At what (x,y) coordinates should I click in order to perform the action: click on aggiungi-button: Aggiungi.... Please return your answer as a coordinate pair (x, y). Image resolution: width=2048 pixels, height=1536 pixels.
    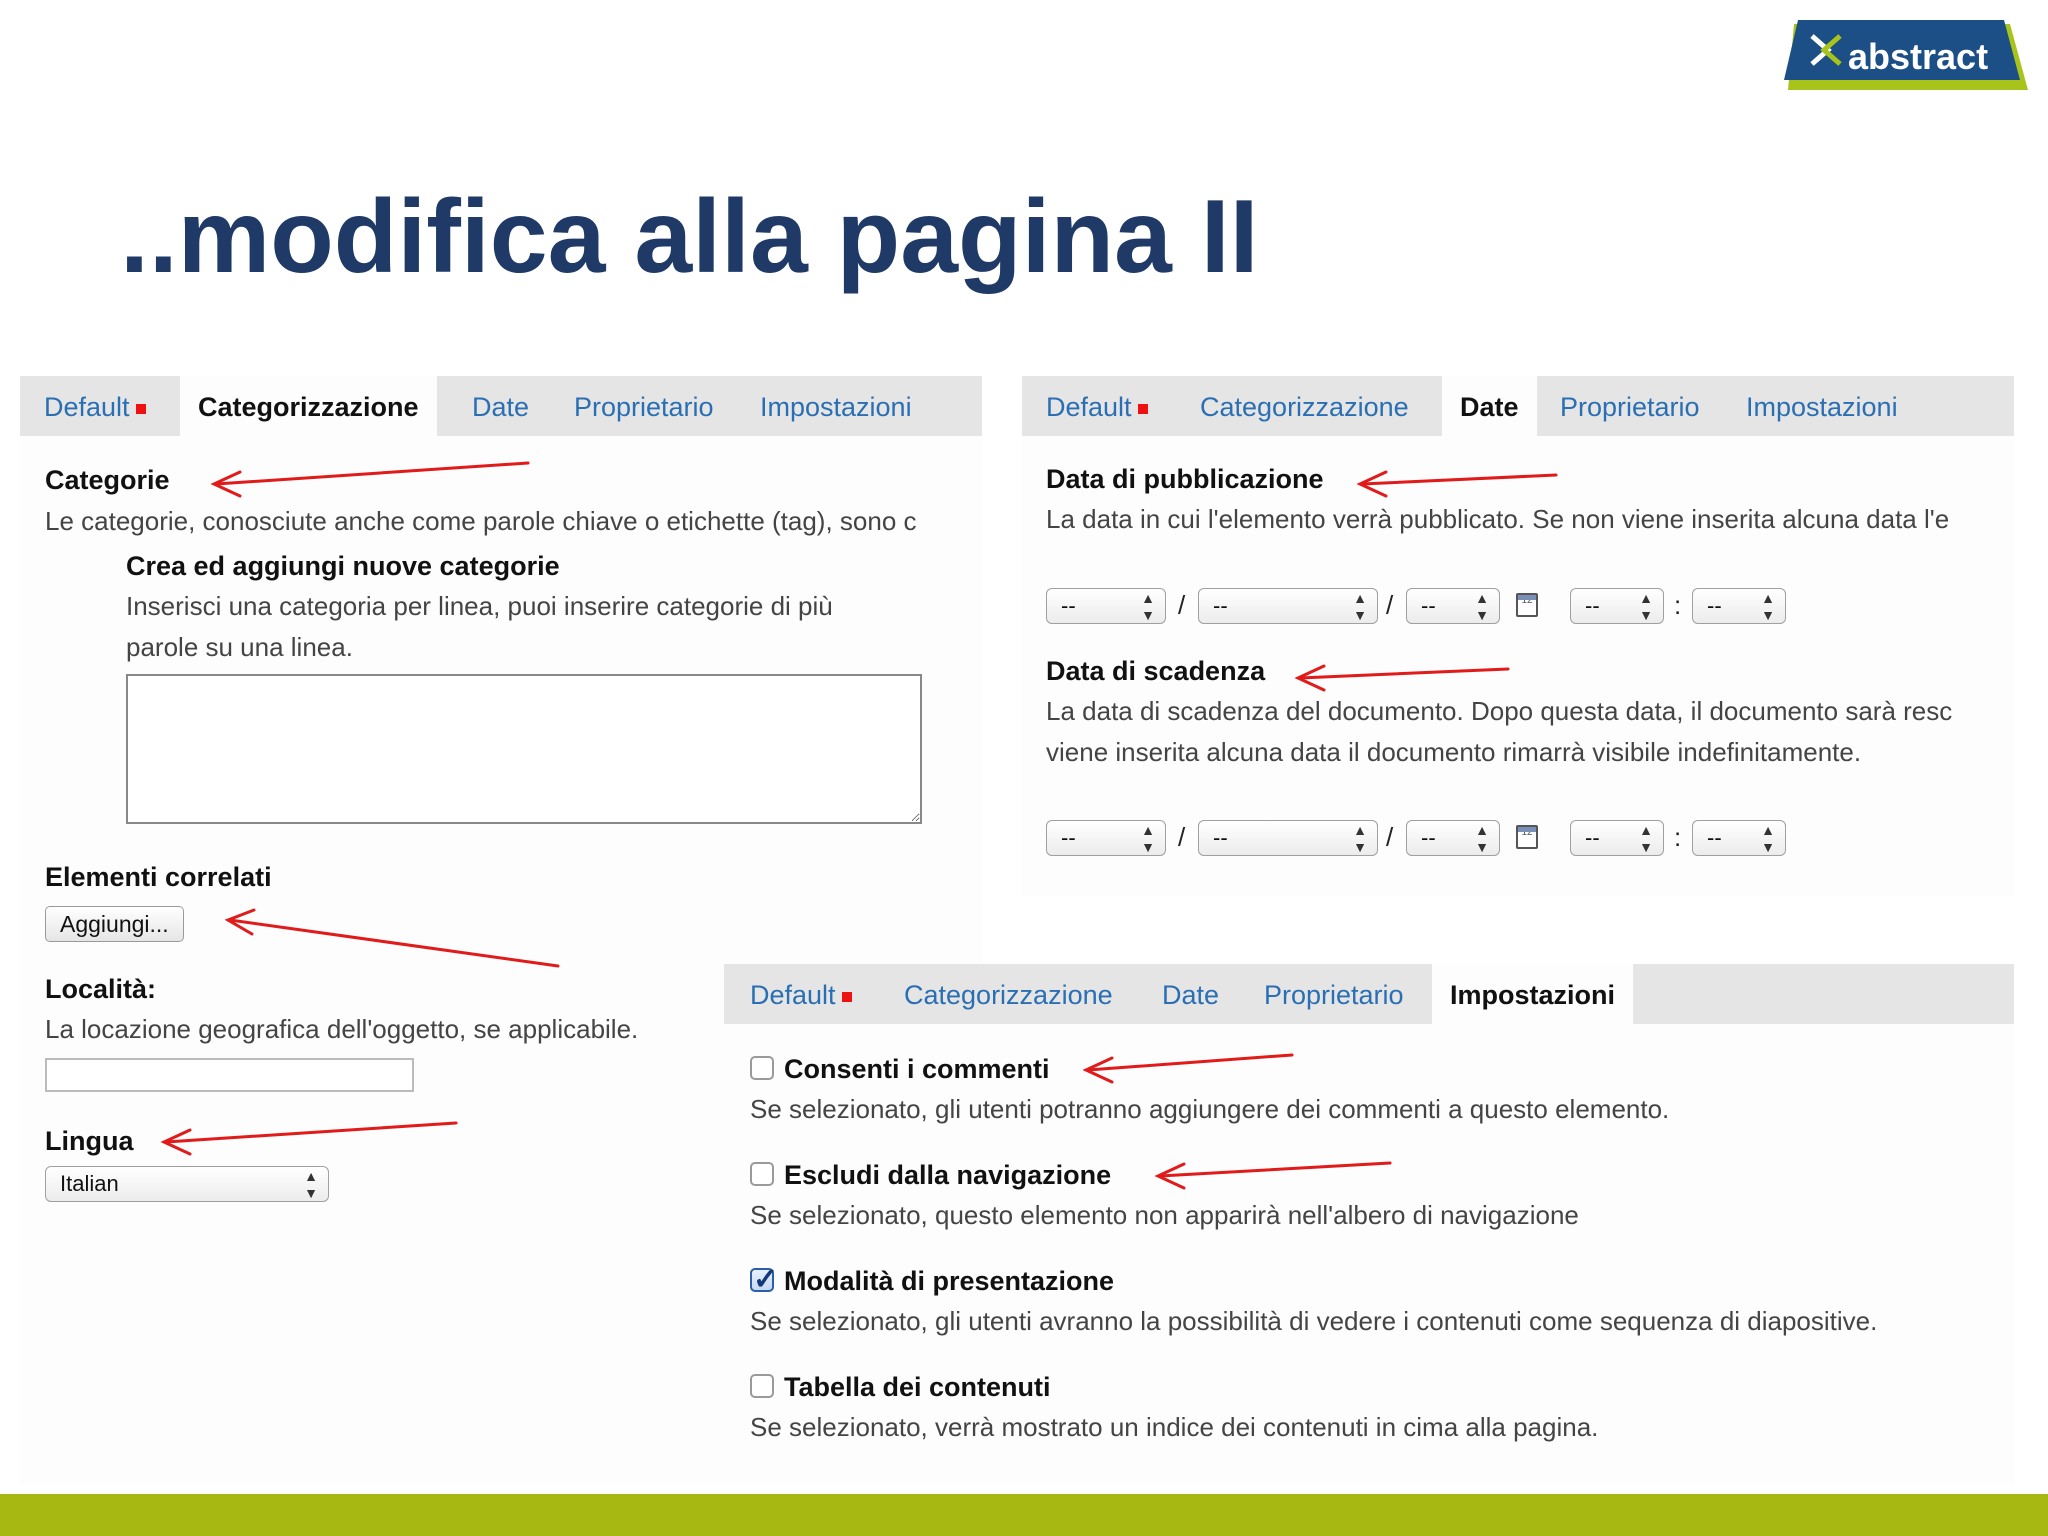
    Looking at the image, I should click on (114, 924).